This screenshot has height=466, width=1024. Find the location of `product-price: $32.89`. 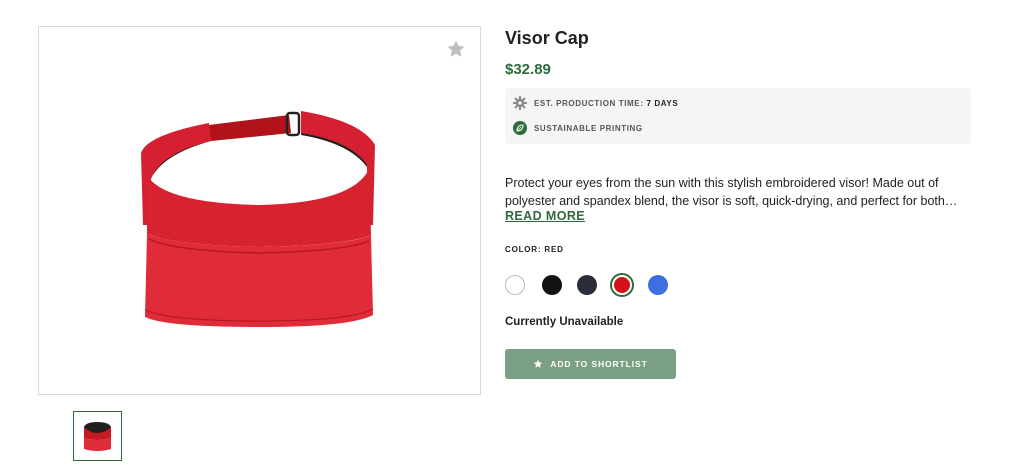

product-price: $32.89 is located at coordinates (528, 69).